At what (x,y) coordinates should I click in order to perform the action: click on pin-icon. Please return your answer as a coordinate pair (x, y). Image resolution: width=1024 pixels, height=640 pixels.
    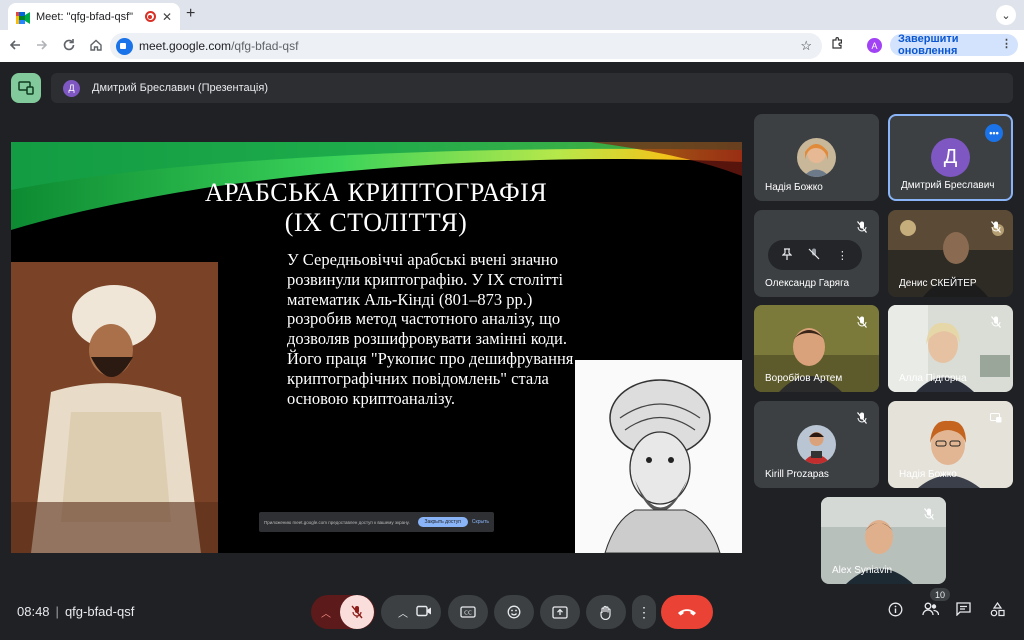
    Looking at the image, I should click on (787, 255).